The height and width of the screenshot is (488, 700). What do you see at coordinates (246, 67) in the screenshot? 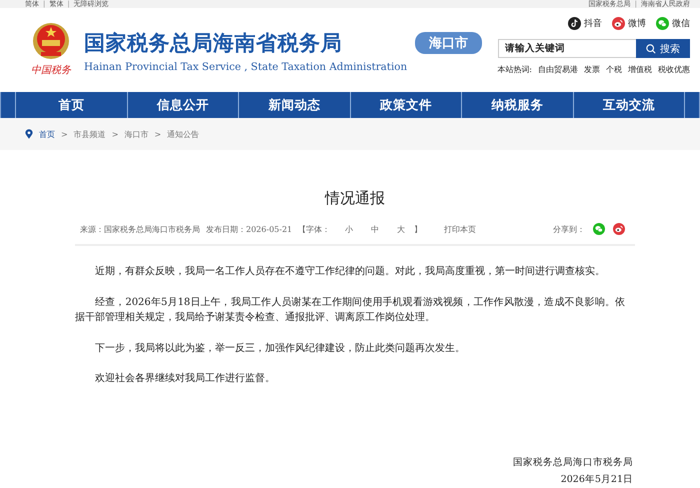
I see `site-subtitle: Hainan Provincial Tax Service , State Taxation Administration` at bounding box center [246, 67].